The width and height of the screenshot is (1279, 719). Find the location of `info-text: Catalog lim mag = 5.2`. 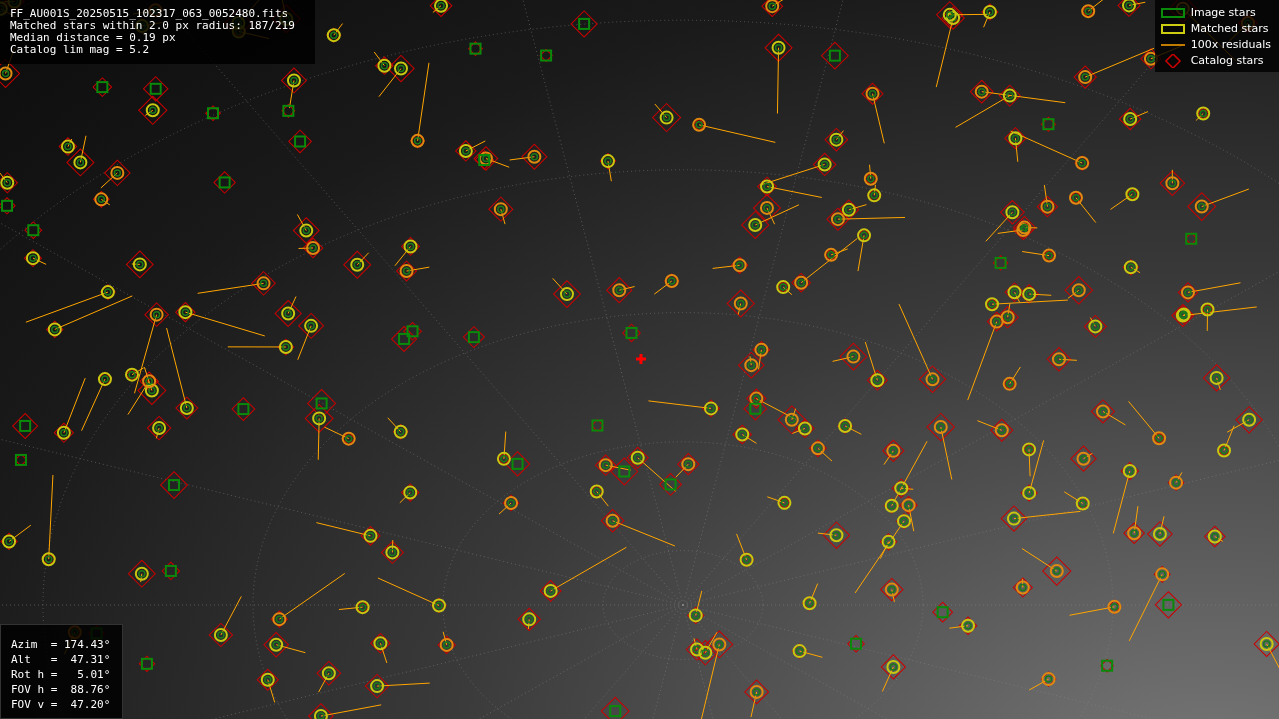

info-text: Catalog lim mag = 5.2 is located at coordinates (80, 50).